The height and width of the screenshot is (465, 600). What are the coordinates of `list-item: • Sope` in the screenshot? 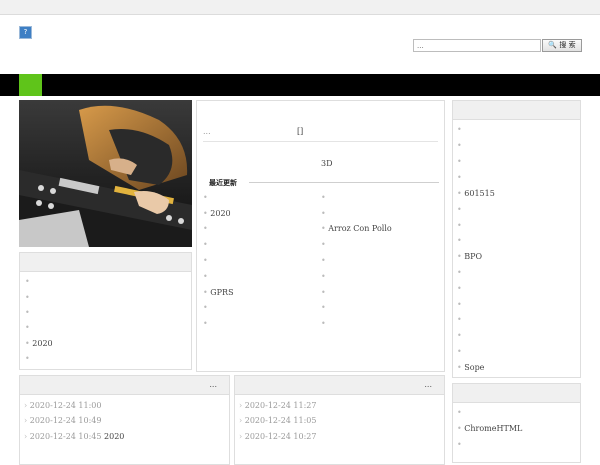 It's located at (470, 367).